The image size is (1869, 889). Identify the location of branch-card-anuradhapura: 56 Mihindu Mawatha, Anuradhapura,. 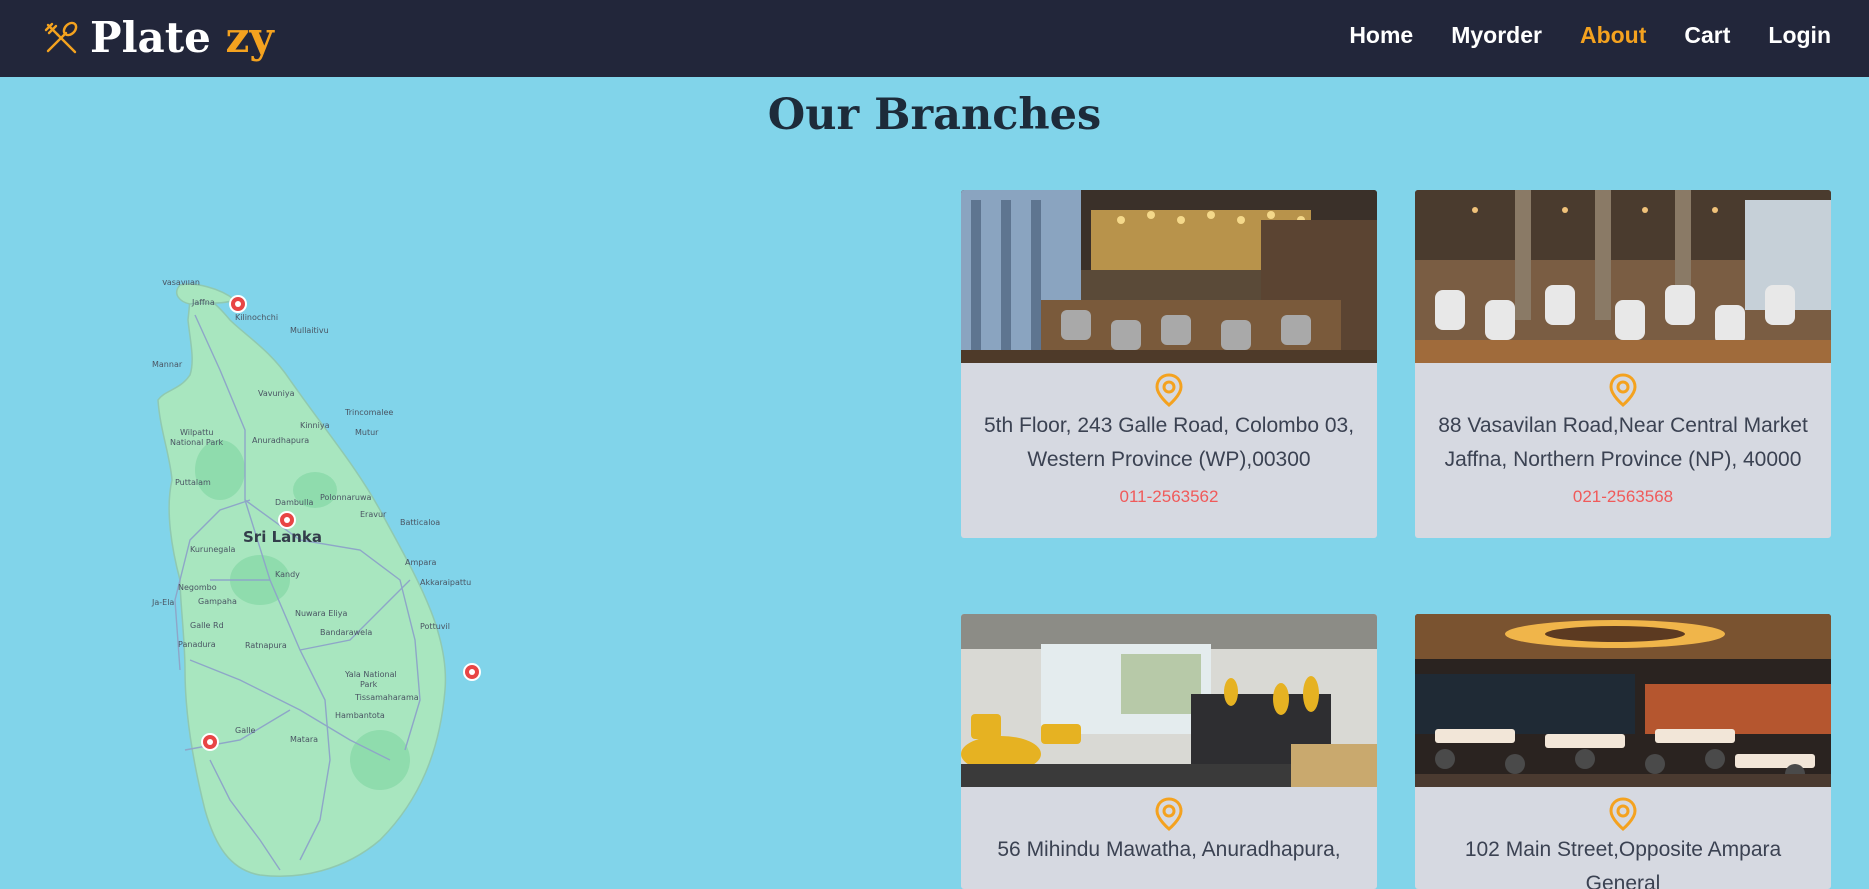
(1169, 751).